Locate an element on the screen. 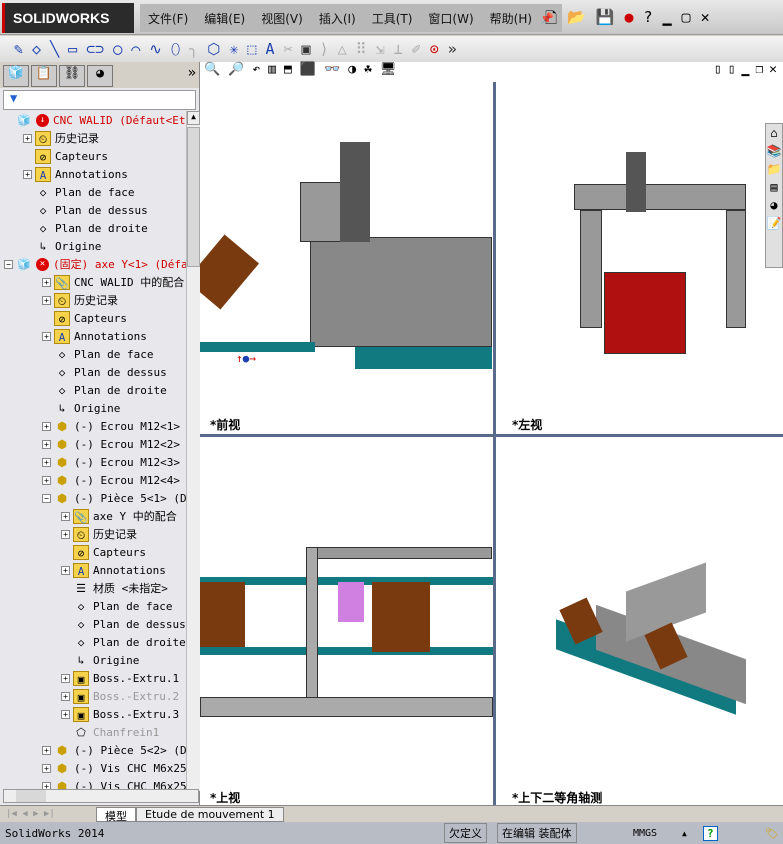 The image size is (783, 844). tree-item: ↳ Origine is located at coordinates (81, 408).